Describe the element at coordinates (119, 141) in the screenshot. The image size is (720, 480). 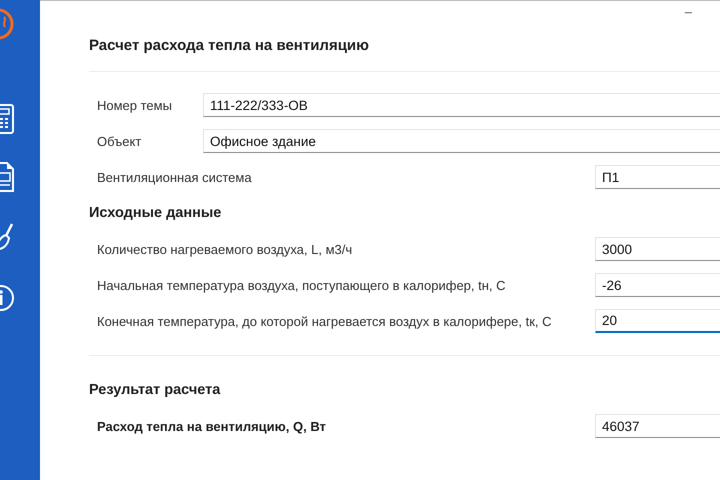
I see `field-label: Объект` at that location.